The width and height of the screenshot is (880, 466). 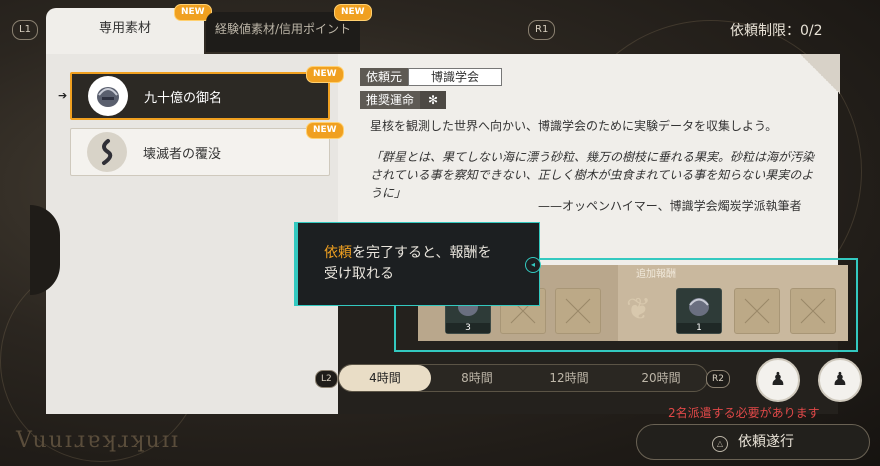 I want to click on l2-button-hint: L2, so click(x=326, y=379).